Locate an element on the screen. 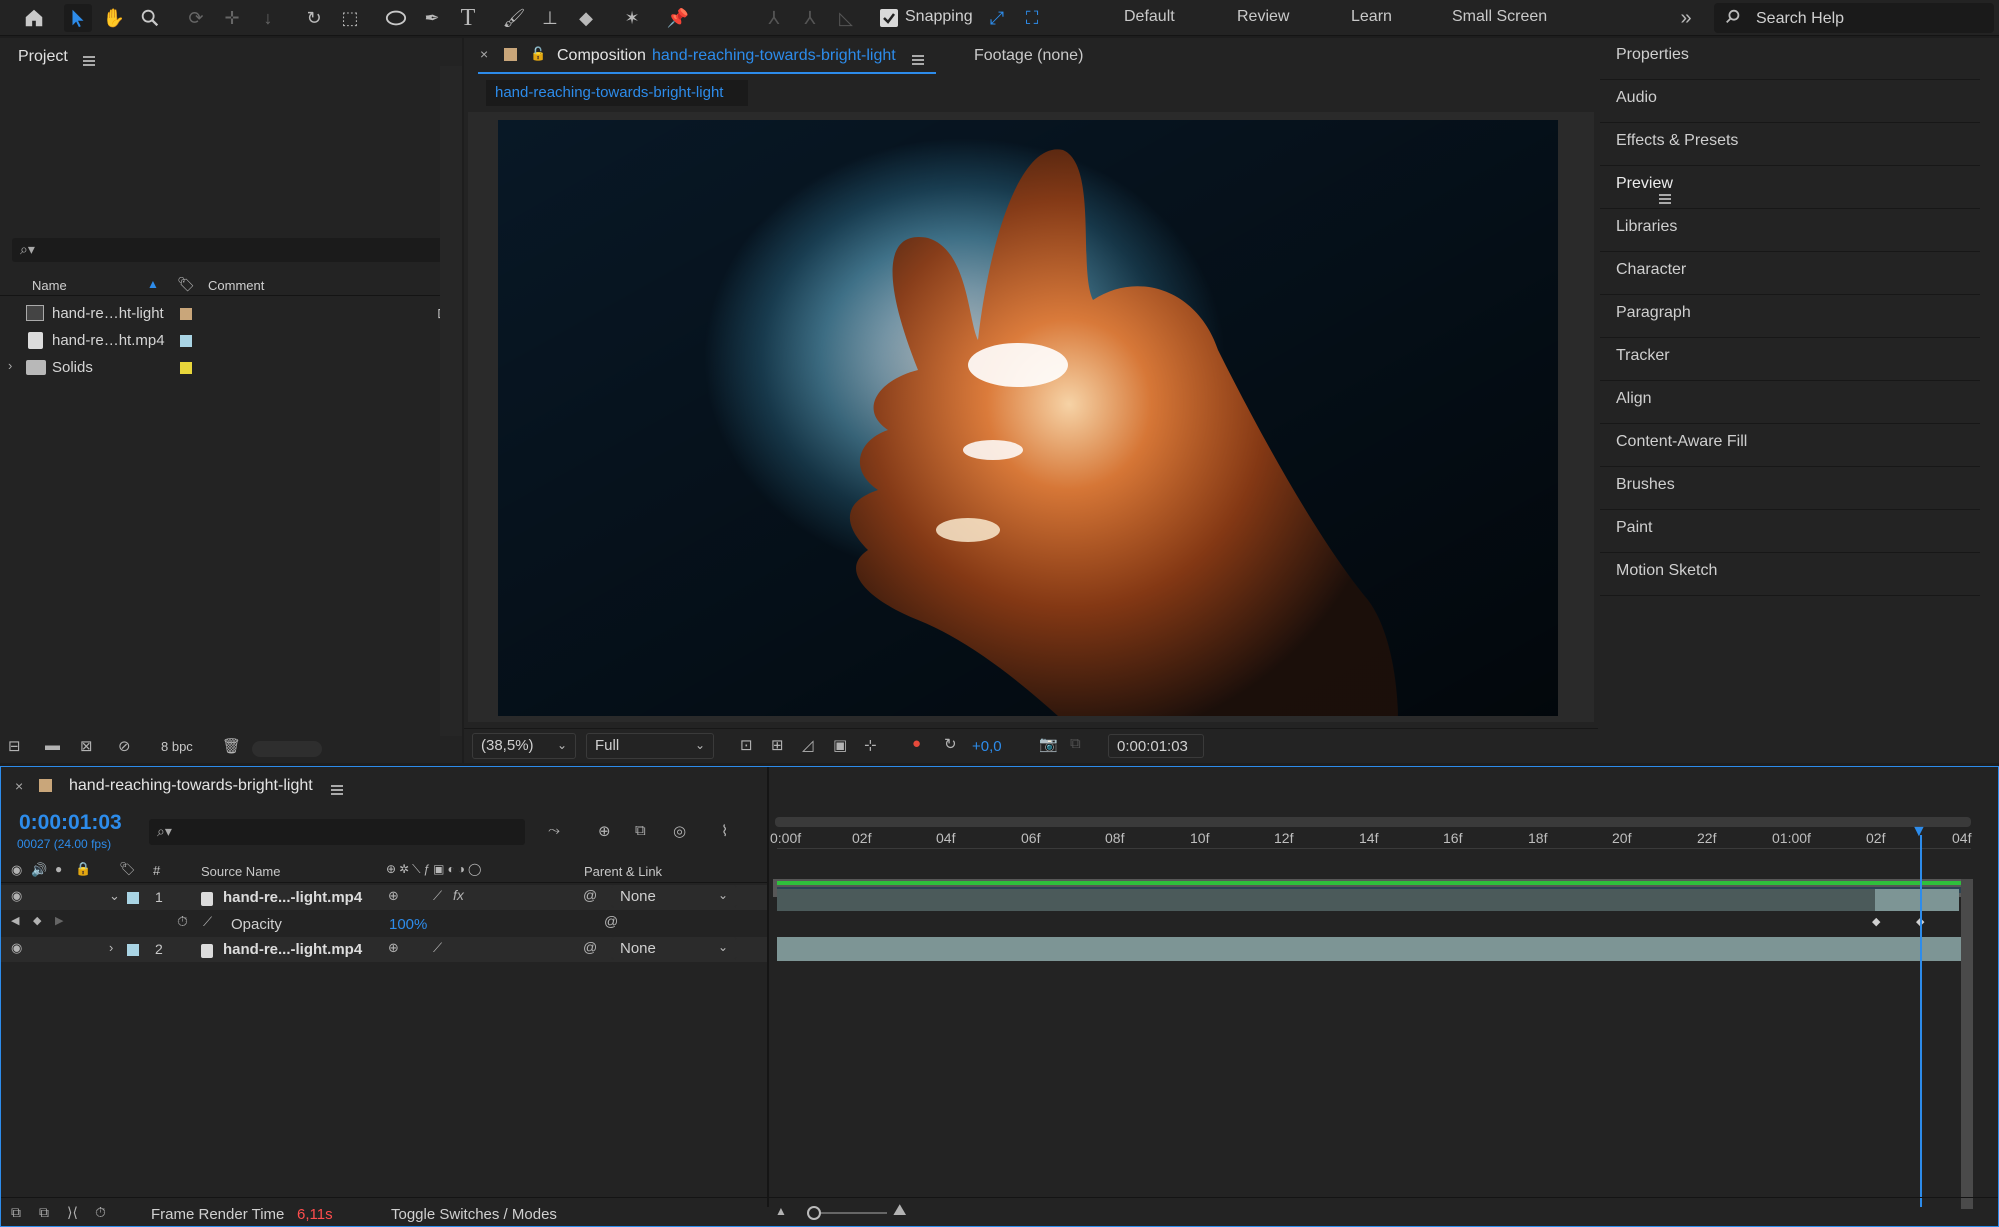  panel-audio: Audio is located at coordinates (1790, 102).